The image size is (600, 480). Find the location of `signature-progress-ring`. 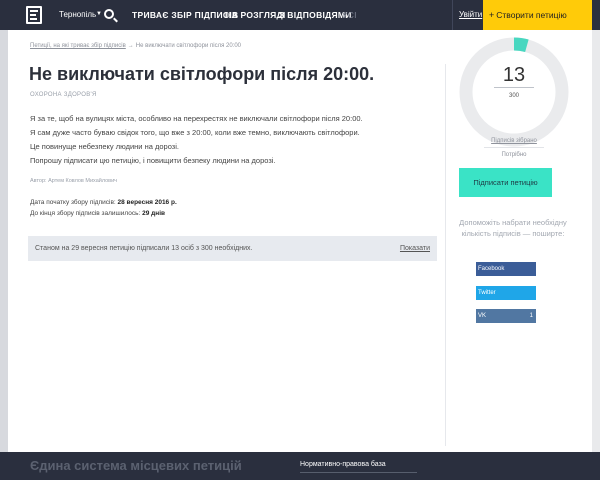

signature-progress-ring is located at coordinates (514, 92).